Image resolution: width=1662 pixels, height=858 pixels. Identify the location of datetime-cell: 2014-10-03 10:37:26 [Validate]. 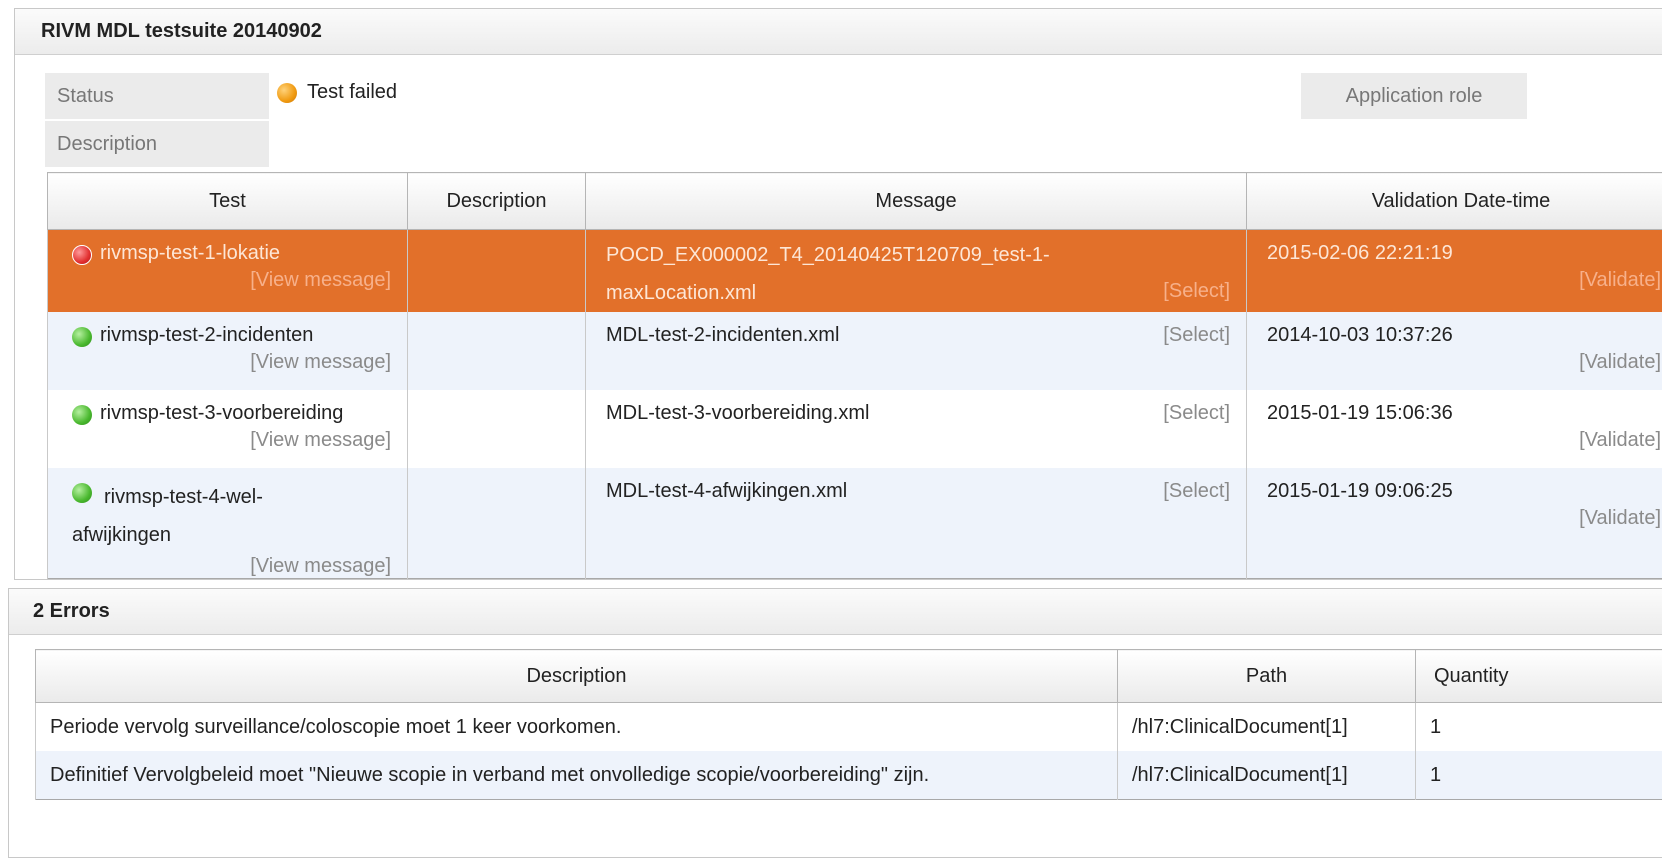
(1454, 351).